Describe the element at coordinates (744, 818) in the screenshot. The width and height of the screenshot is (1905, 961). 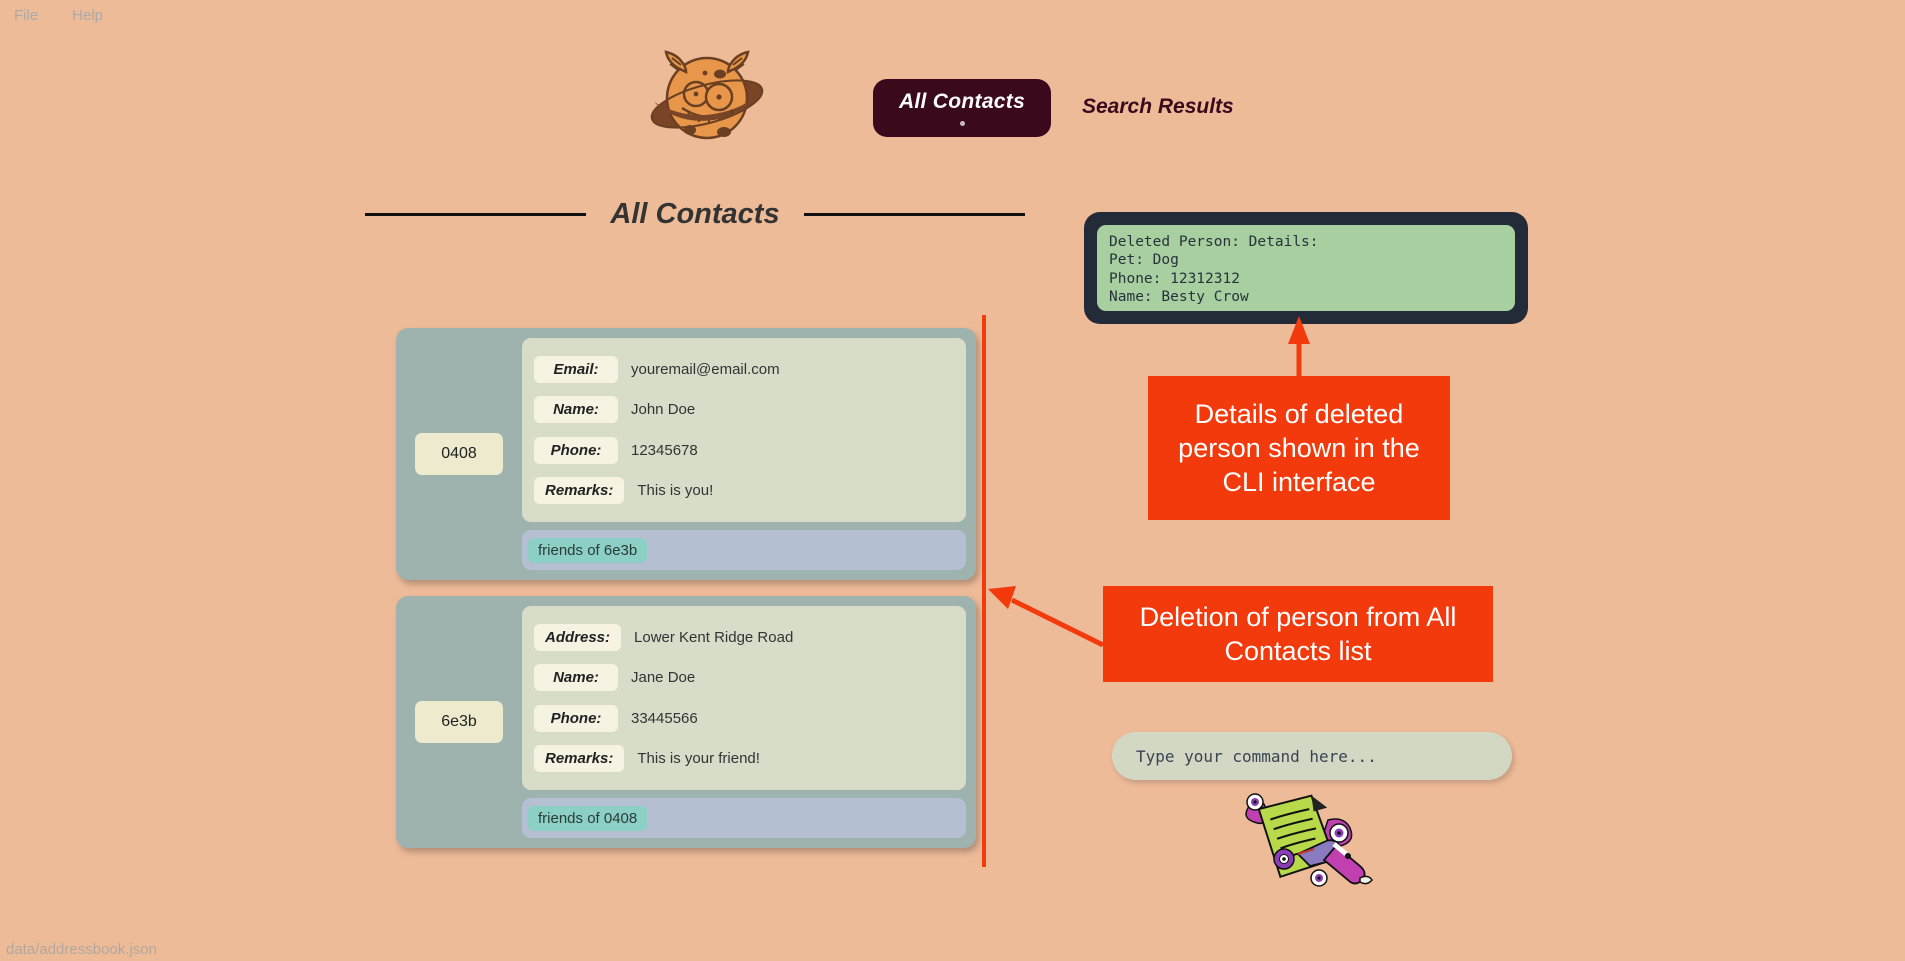
I see `contact-tag-bar: friends of 0408` at that location.